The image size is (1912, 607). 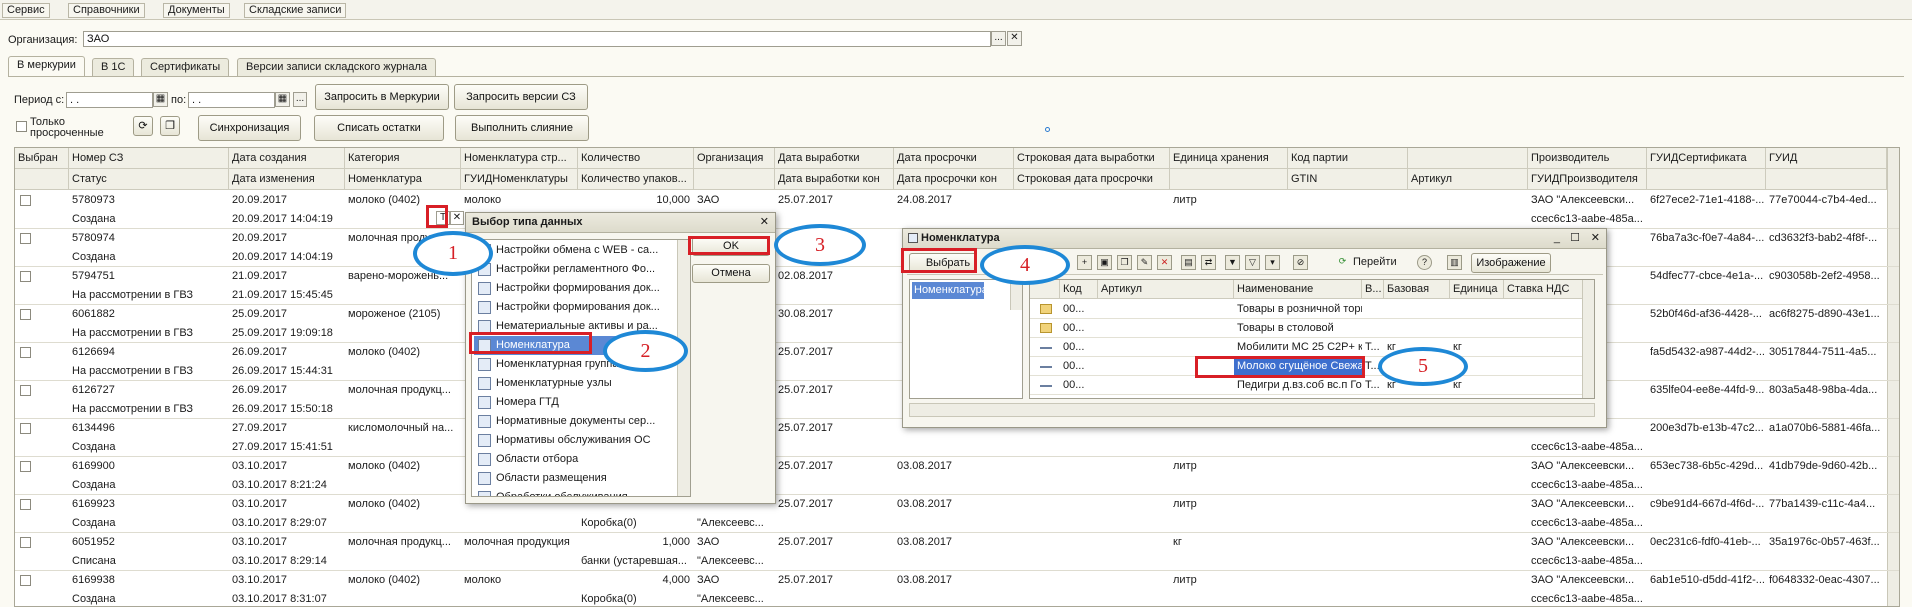 What do you see at coordinates (1575, 238) in the screenshot?
I see `maximize-icon: ☐` at bounding box center [1575, 238].